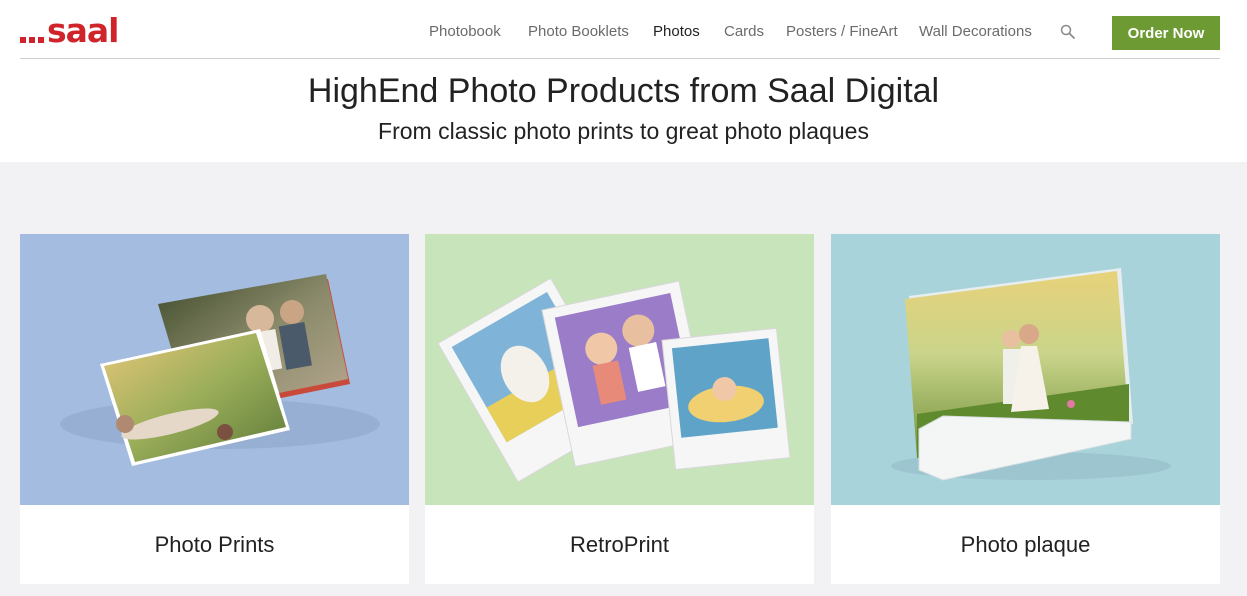  I want to click on saal-logo: saal, so click(69, 30).